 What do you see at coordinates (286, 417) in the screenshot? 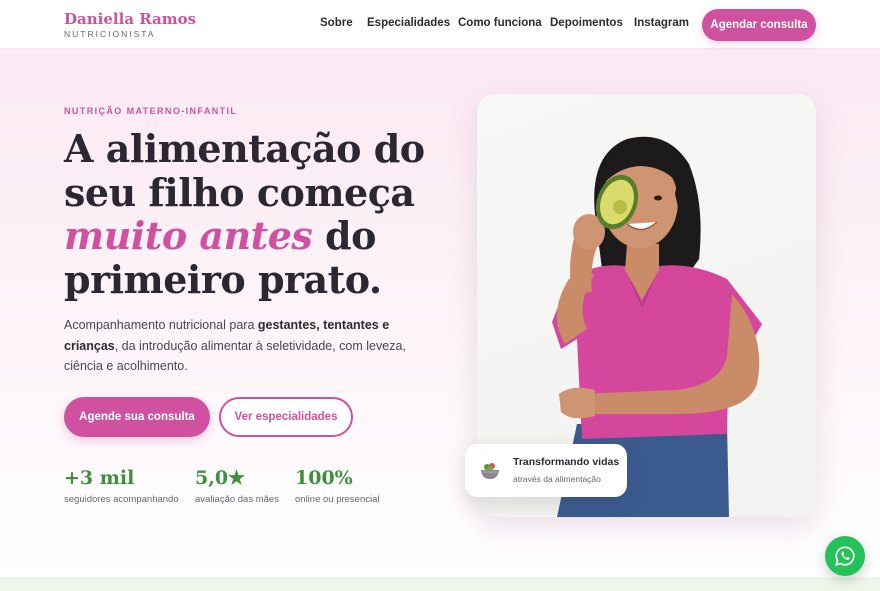
I see `see-specialties-button: Ver especialidades` at bounding box center [286, 417].